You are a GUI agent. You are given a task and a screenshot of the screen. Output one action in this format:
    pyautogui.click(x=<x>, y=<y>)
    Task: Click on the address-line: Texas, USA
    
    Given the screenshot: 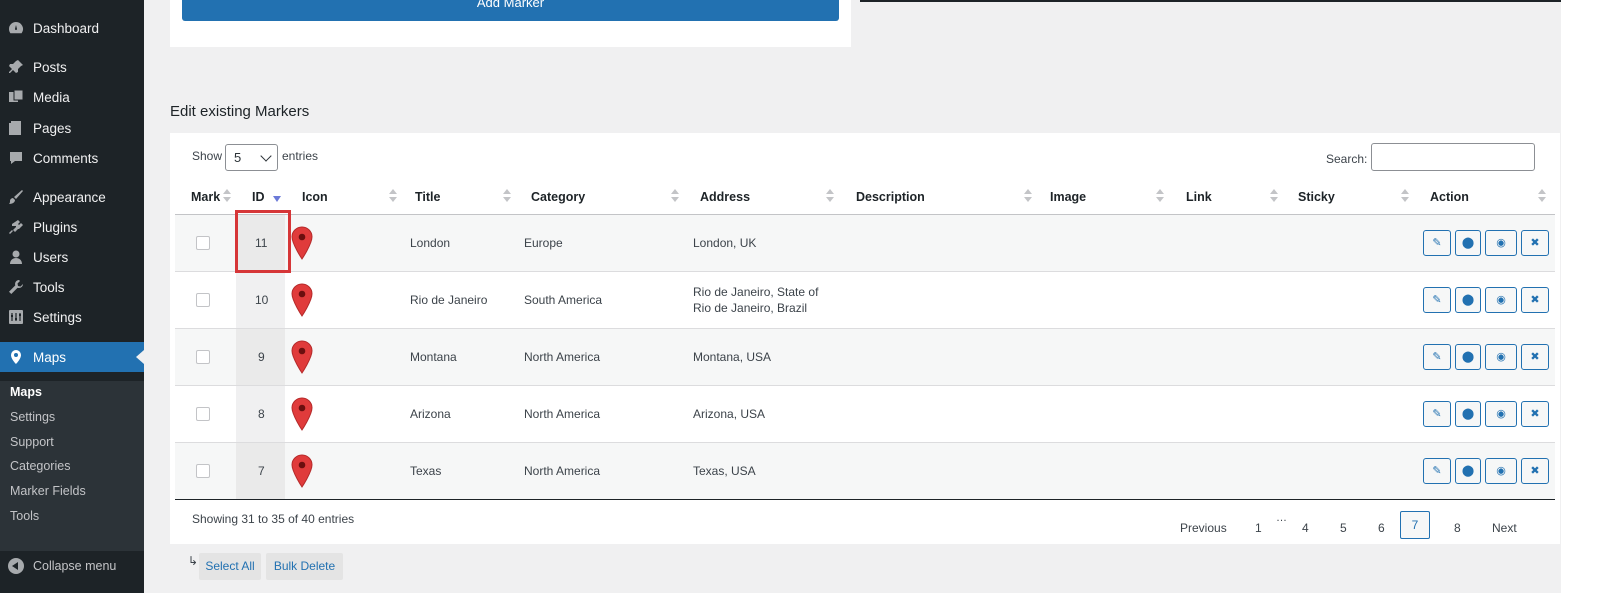 What is the action you would take?
    pyautogui.click(x=724, y=471)
    